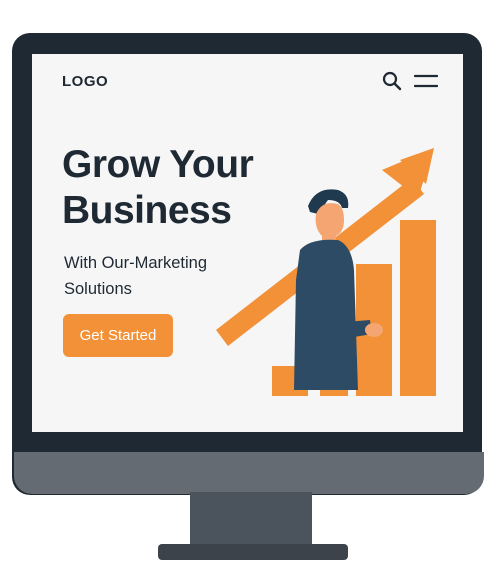 This screenshot has width=498, height=588. I want to click on hamburger-menu-icon, so click(426, 81).